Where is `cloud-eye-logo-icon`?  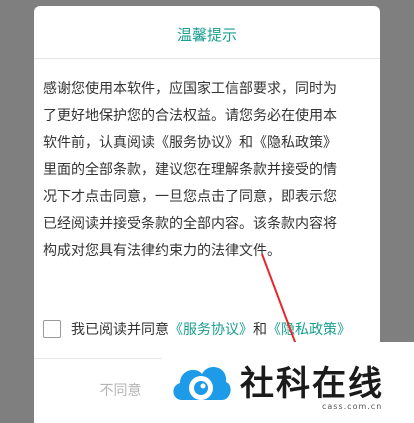
cloud-eye-logo-icon is located at coordinates (202, 383).